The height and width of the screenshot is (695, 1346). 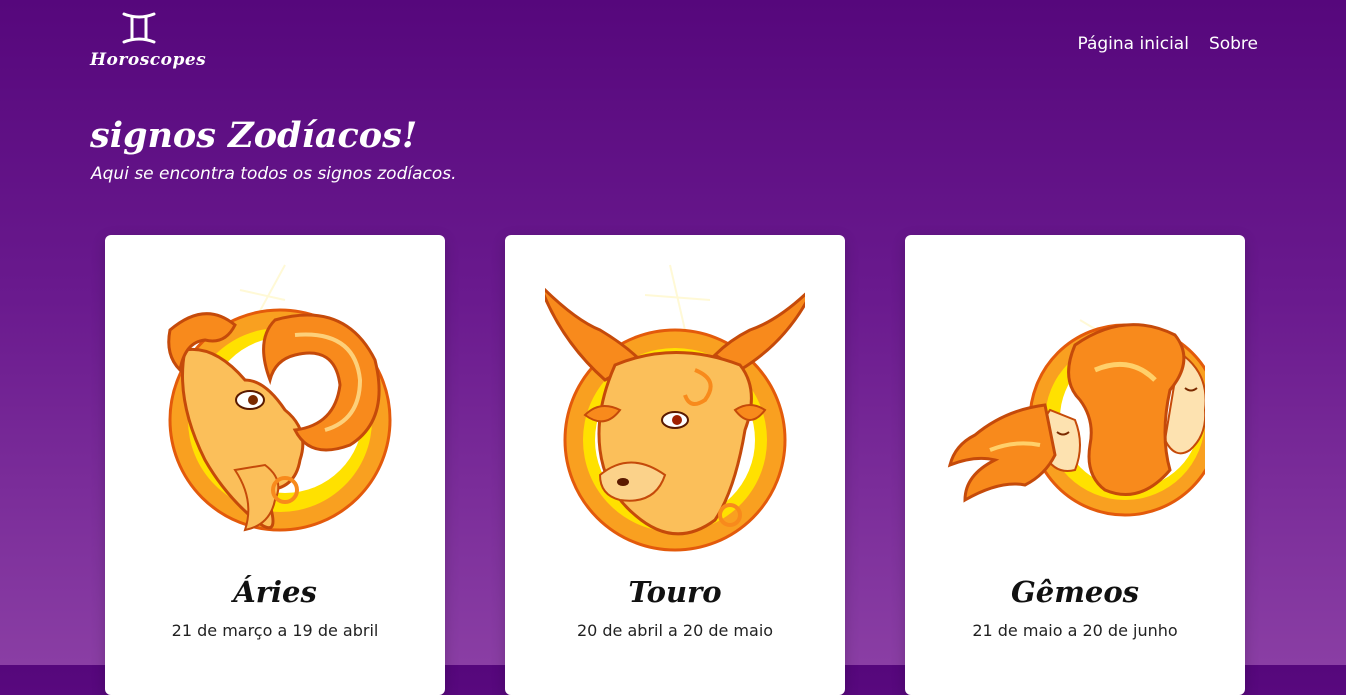 I want to click on gemini-glyph-icon, so click(x=139, y=28).